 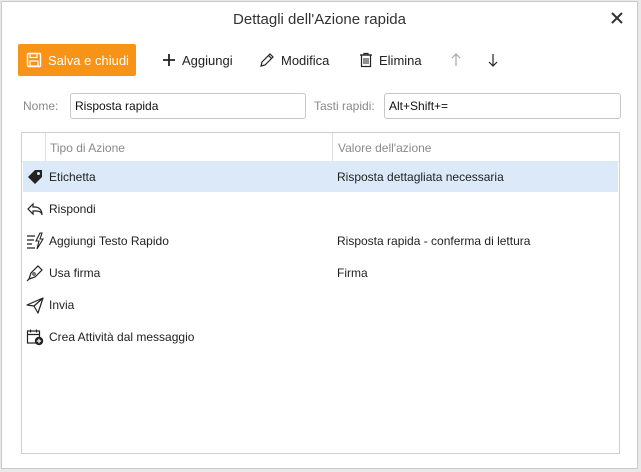 What do you see at coordinates (35, 209) in the screenshot?
I see `reply-icon` at bounding box center [35, 209].